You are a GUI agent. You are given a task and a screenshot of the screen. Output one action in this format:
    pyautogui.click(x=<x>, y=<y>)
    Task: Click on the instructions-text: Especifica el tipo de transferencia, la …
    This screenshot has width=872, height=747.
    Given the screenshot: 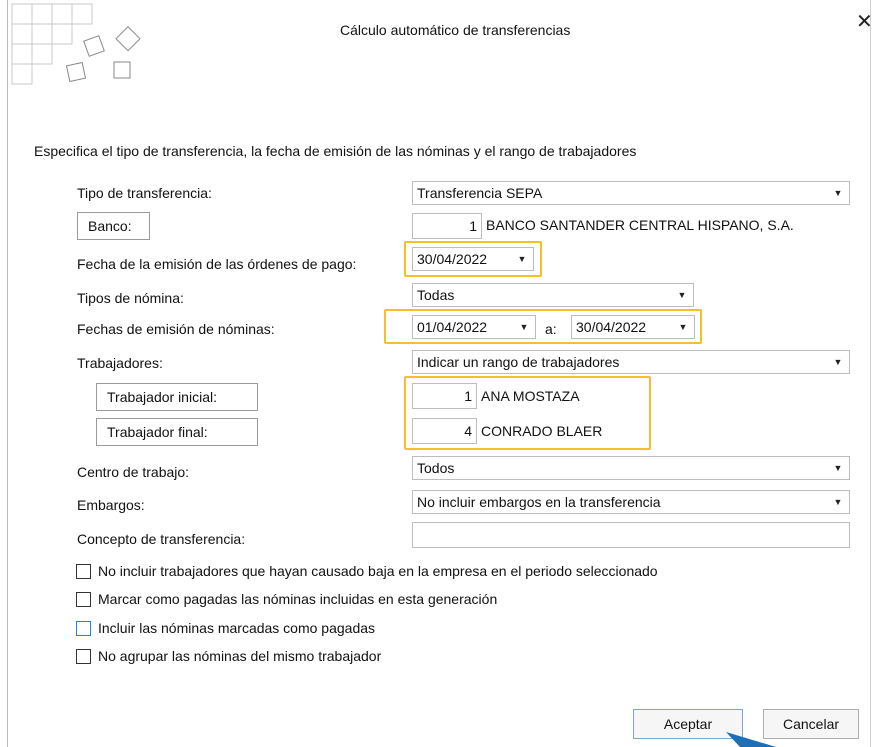 What is the action you would take?
    pyautogui.click(x=335, y=151)
    